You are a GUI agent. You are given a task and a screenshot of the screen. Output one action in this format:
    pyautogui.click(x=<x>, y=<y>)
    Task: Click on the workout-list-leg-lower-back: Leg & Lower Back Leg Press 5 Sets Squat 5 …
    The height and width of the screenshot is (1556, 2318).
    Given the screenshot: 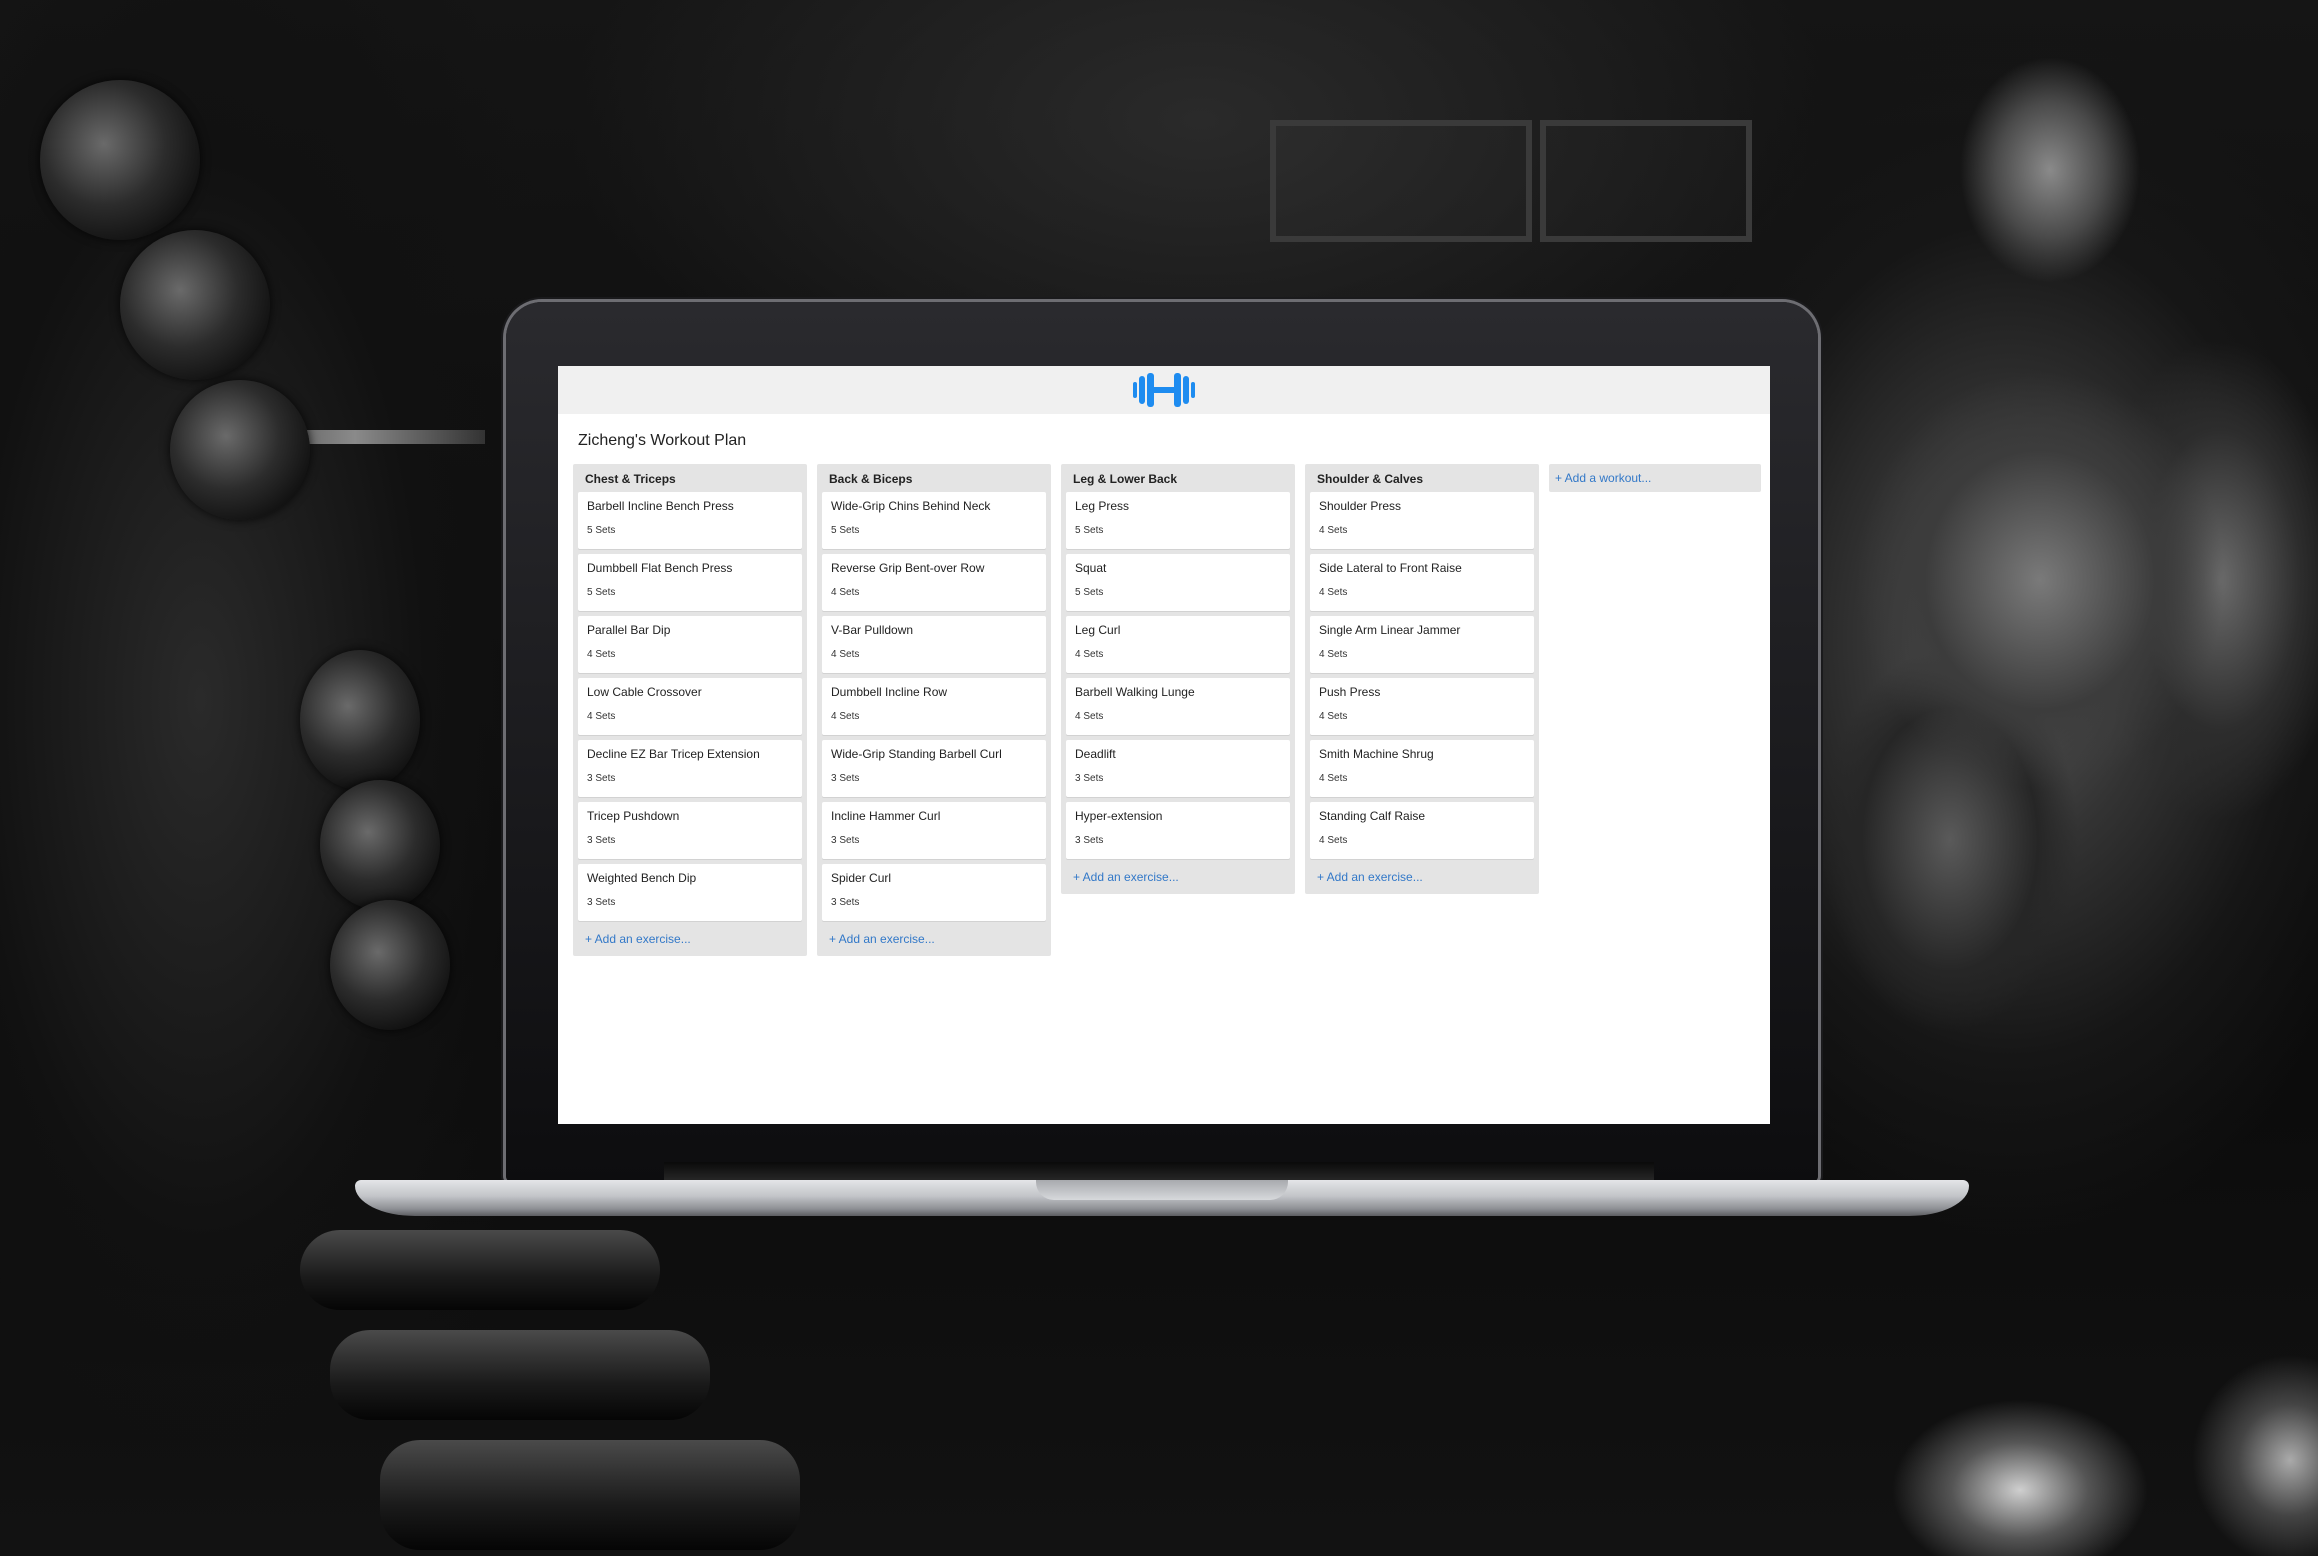 What is the action you would take?
    pyautogui.click(x=1178, y=679)
    